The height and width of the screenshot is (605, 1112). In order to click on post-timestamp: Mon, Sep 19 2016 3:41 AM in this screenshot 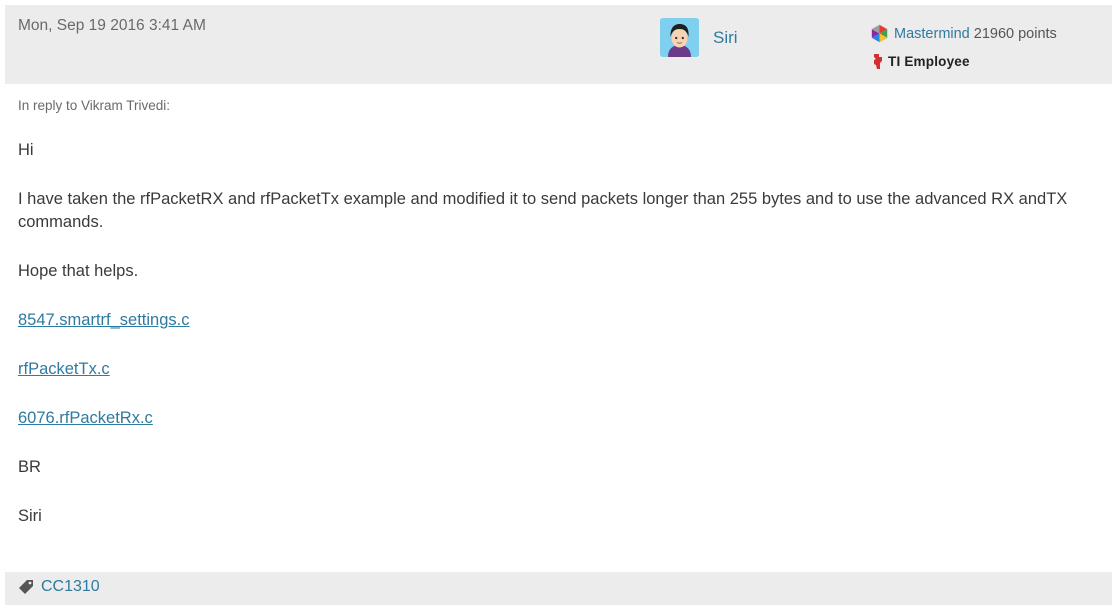, I will do `click(112, 25)`.